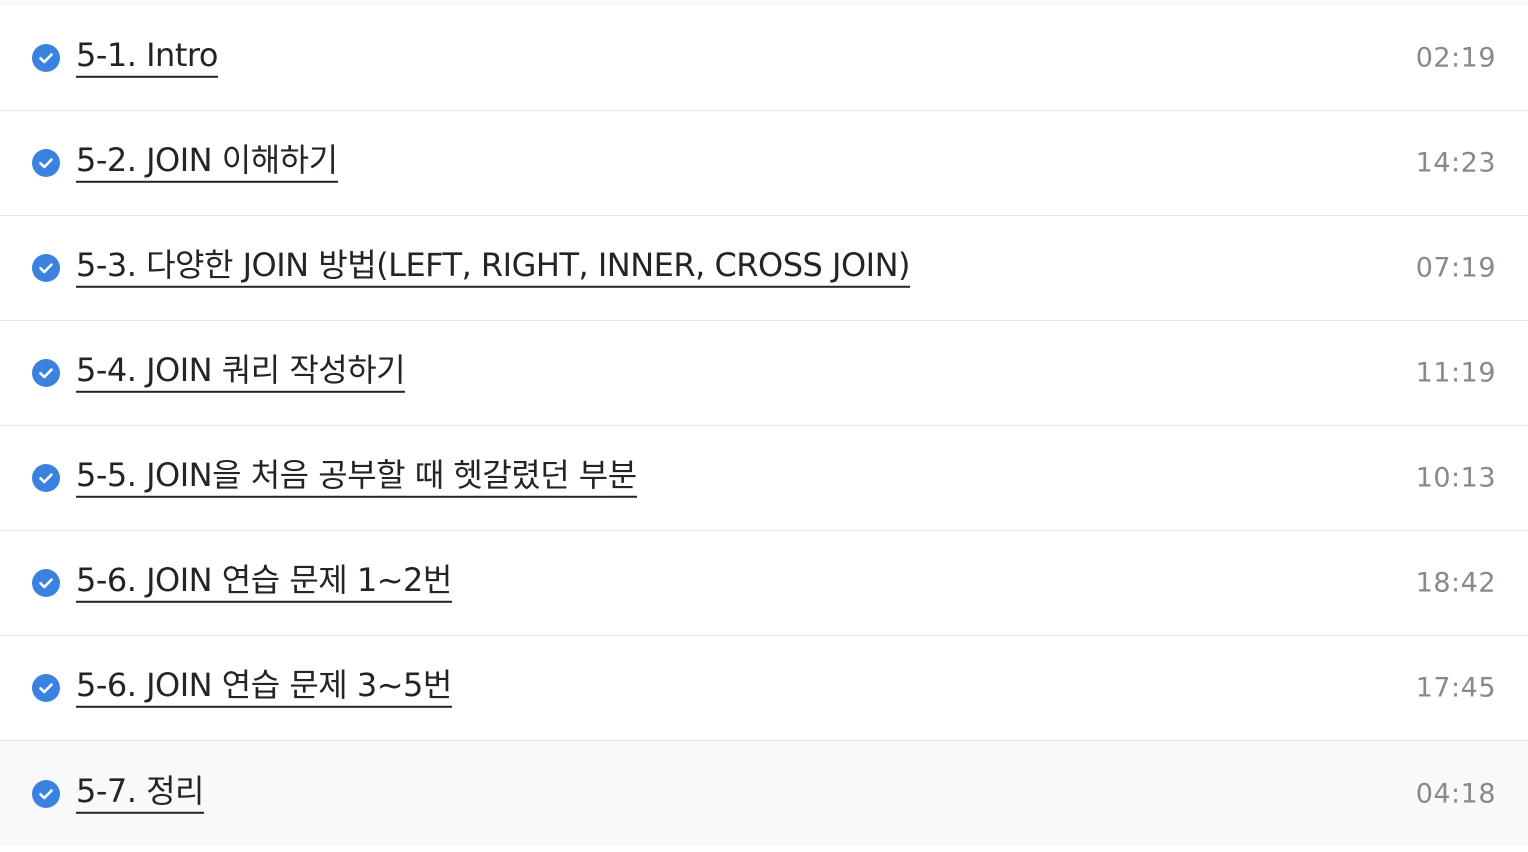 The image size is (1528, 852). I want to click on lesson-duration: 18:42, so click(1455, 583).